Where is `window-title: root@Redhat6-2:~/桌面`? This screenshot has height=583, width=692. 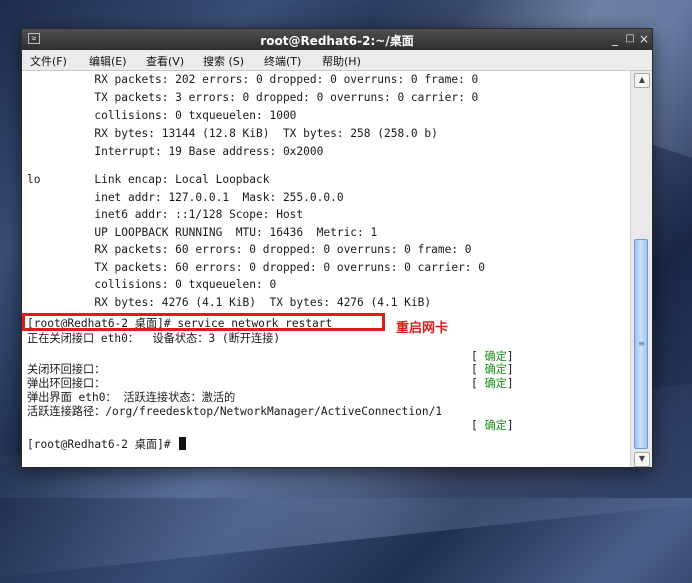 window-title: root@Redhat6-2:~/桌面 is located at coordinates (337, 41).